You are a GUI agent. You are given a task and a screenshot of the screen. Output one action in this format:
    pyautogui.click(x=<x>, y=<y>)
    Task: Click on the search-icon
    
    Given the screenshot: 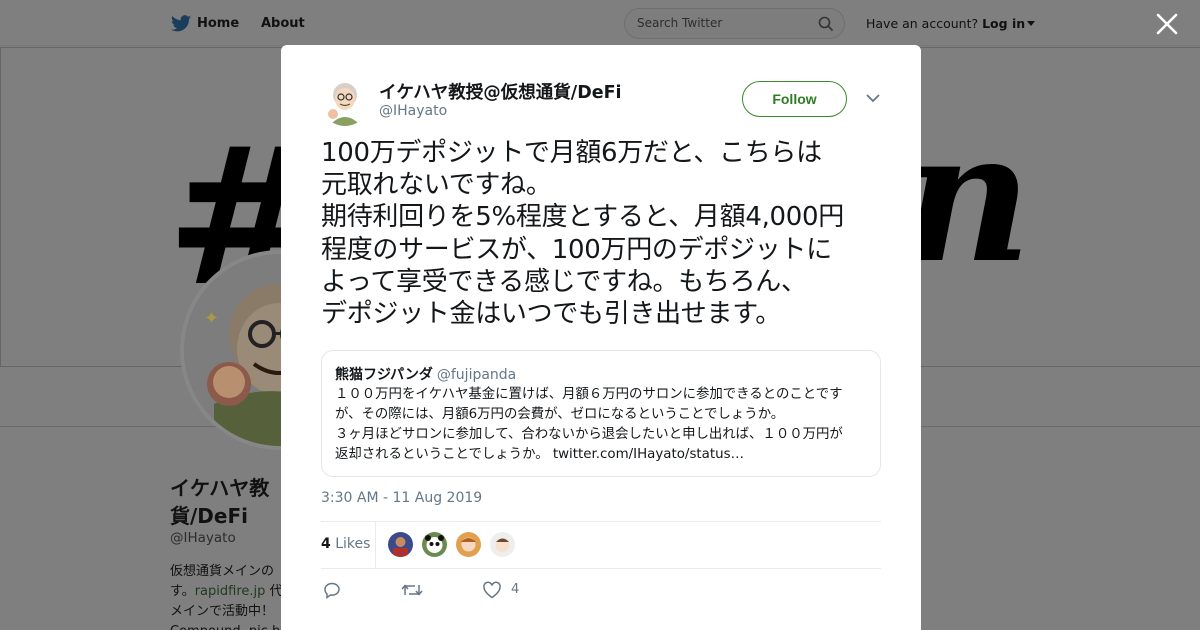 What is the action you would take?
    pyautogui.click(x=826, y=24)
    